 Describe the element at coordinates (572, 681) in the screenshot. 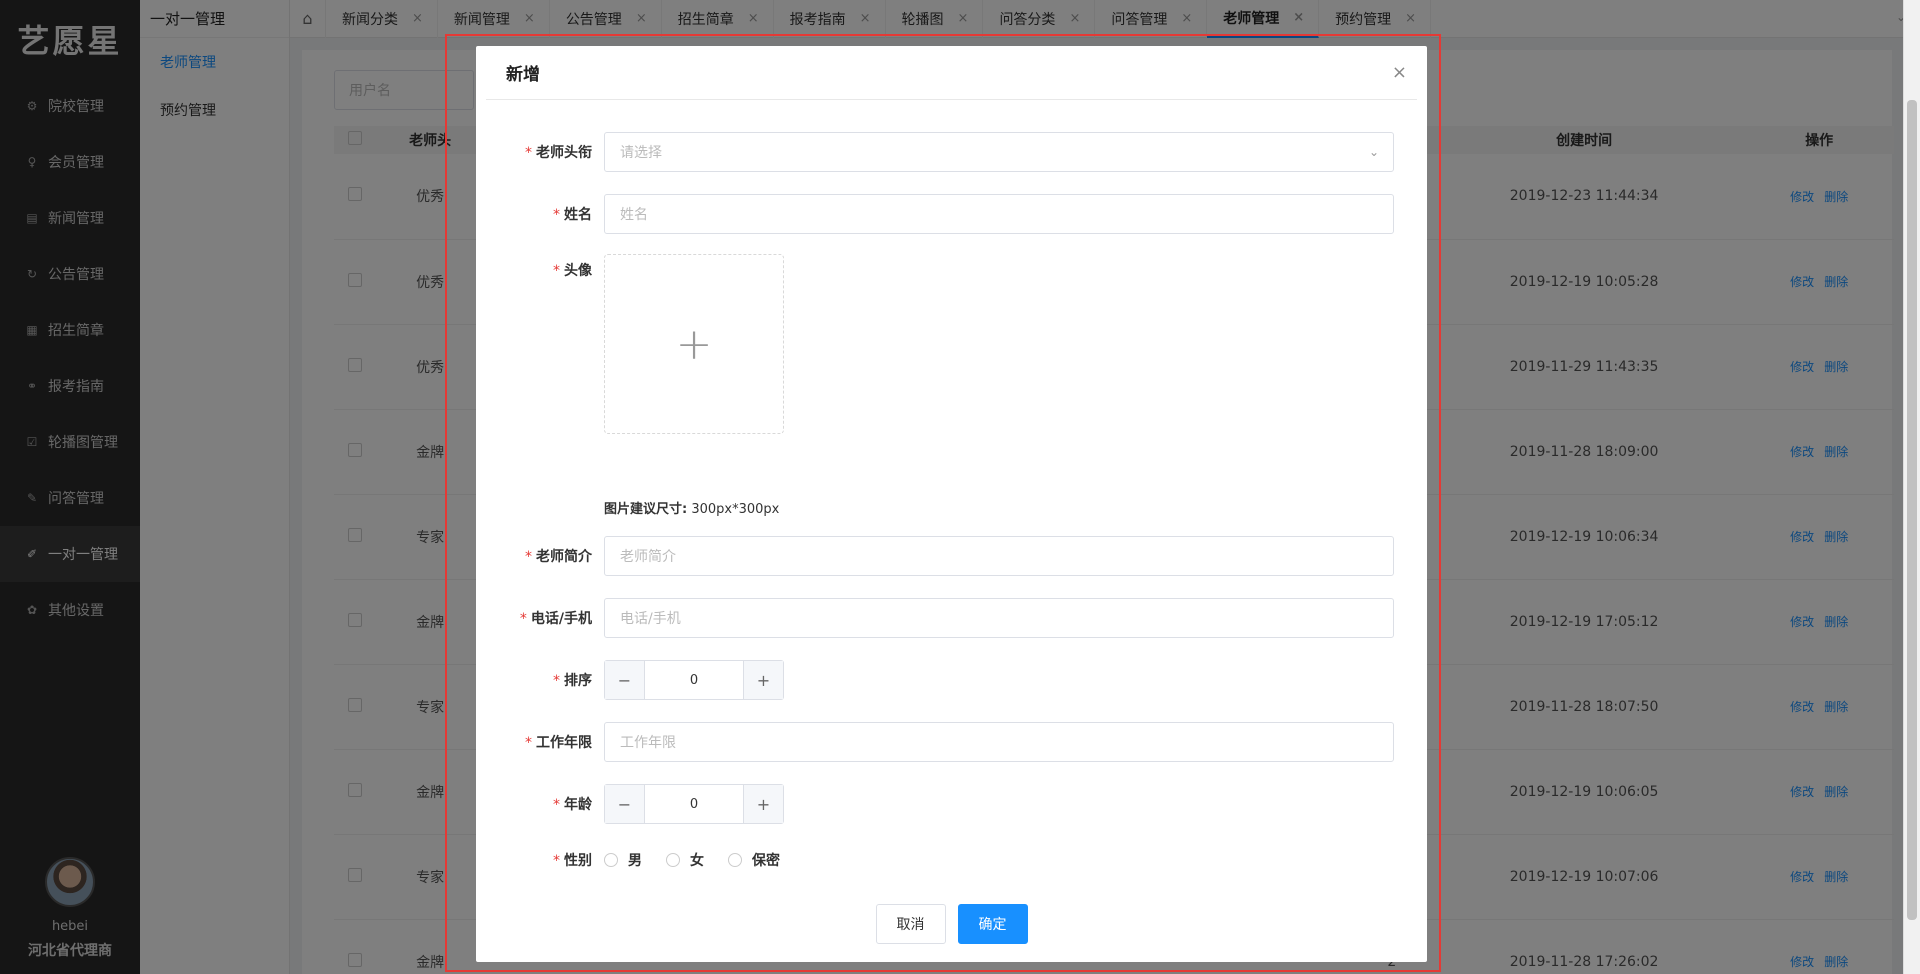

I see `field-label: * 排序` at that location.